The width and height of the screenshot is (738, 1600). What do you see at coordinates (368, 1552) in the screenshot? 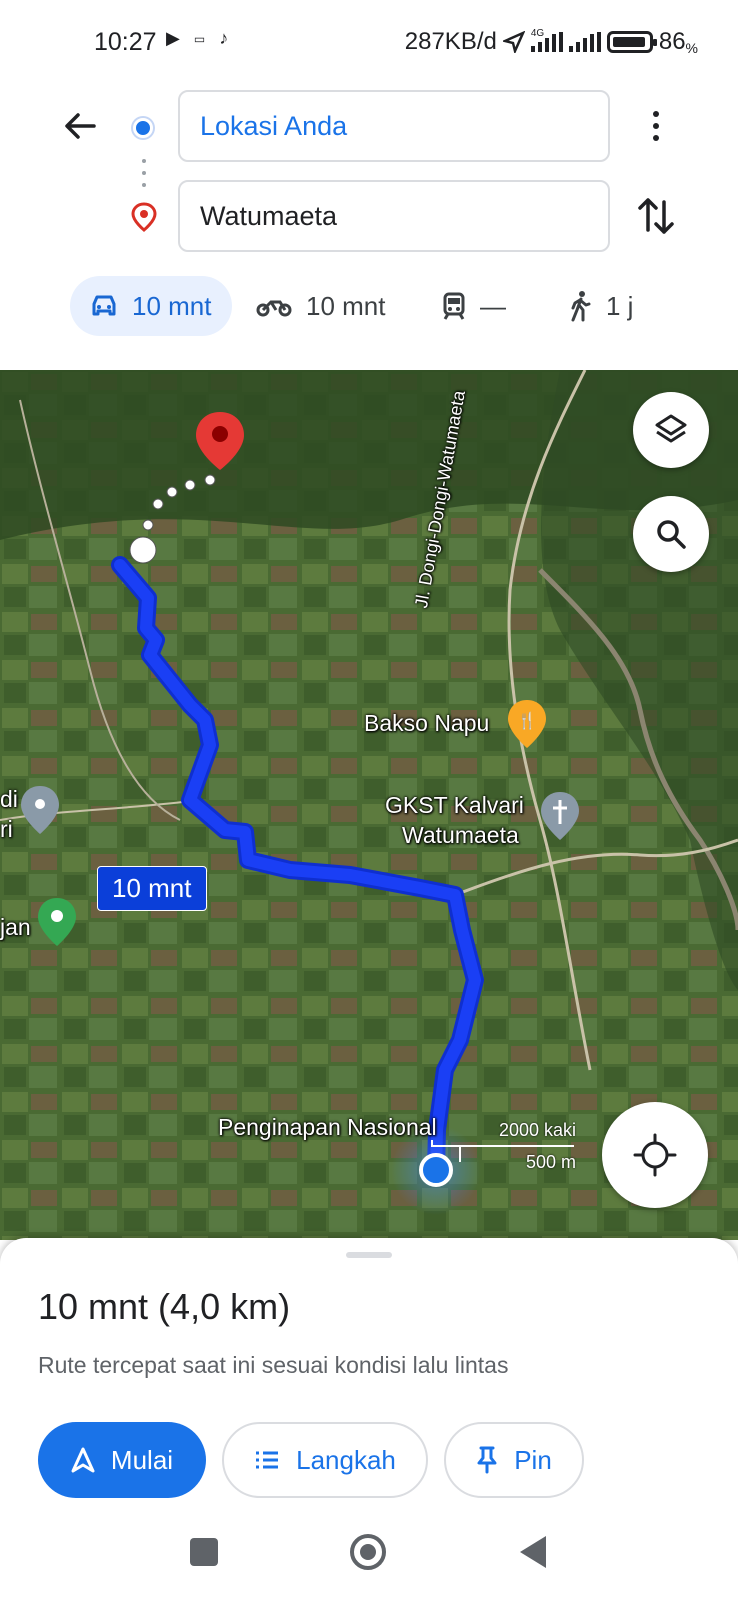
I see `home-button` at bounding box center [368, 1552].